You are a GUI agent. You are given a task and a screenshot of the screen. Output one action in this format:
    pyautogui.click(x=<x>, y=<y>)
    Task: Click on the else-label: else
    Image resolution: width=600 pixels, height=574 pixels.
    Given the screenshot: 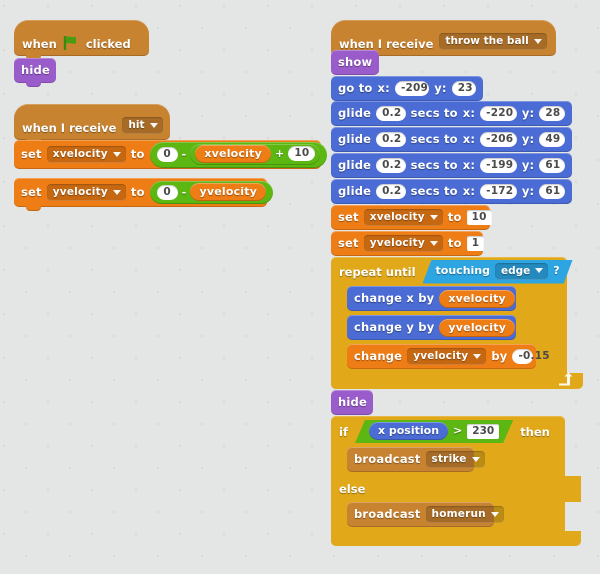 What is the action you would take?
    pyautogui.click(x=352, y=489)
    